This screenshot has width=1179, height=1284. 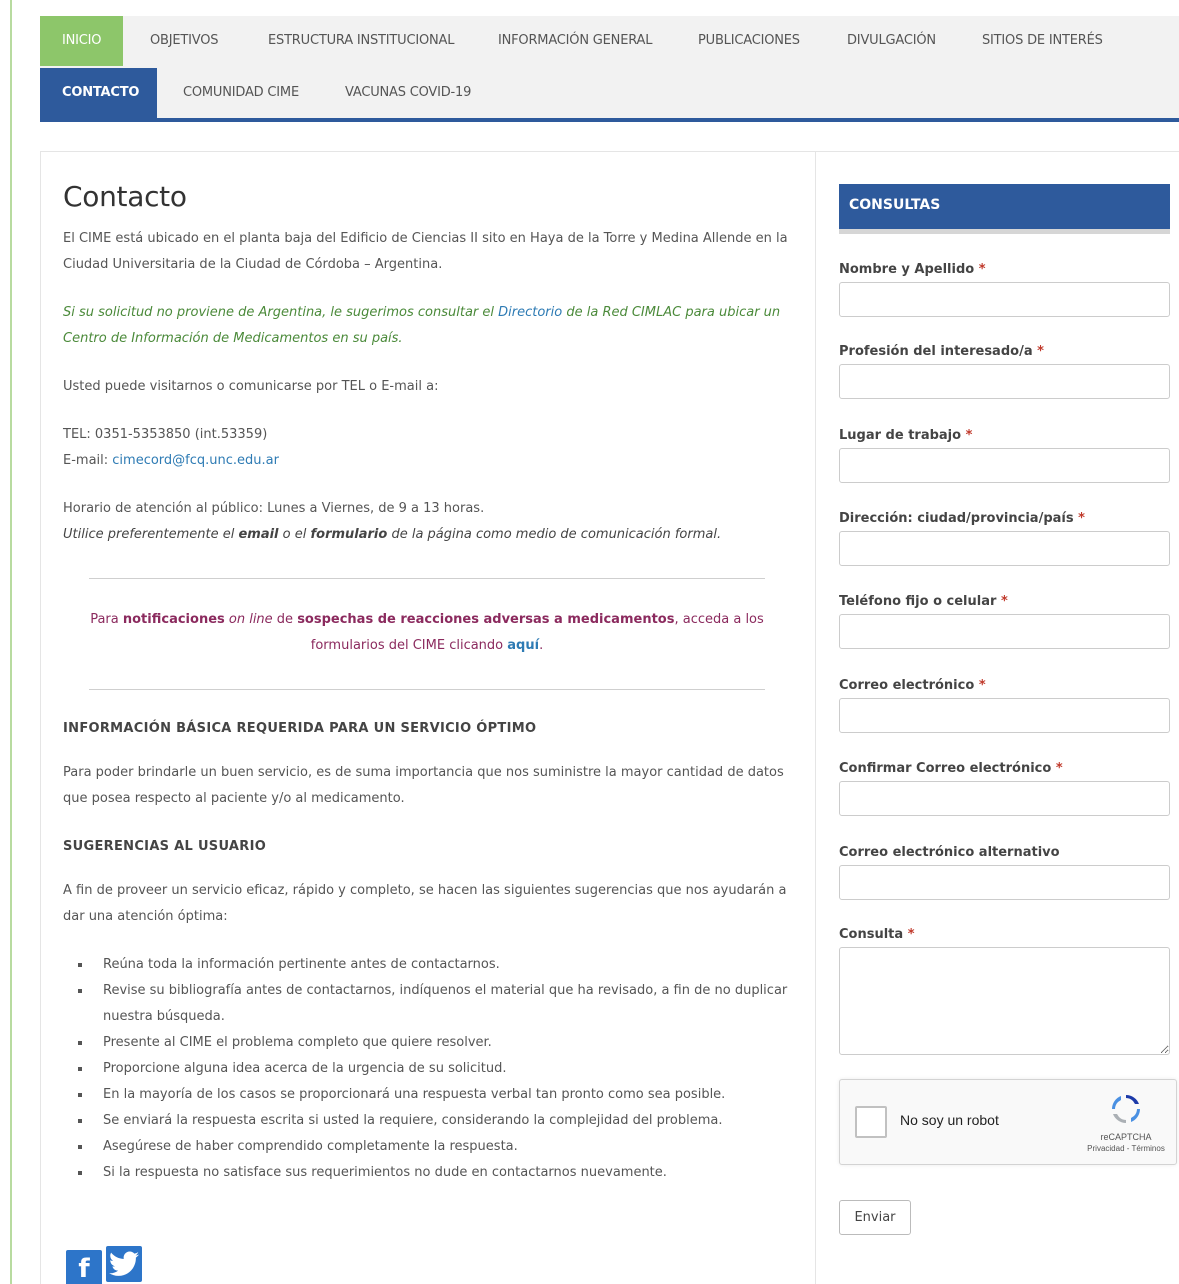 I want to click on recaptcha-icon, so click(x=1126, y=1109).